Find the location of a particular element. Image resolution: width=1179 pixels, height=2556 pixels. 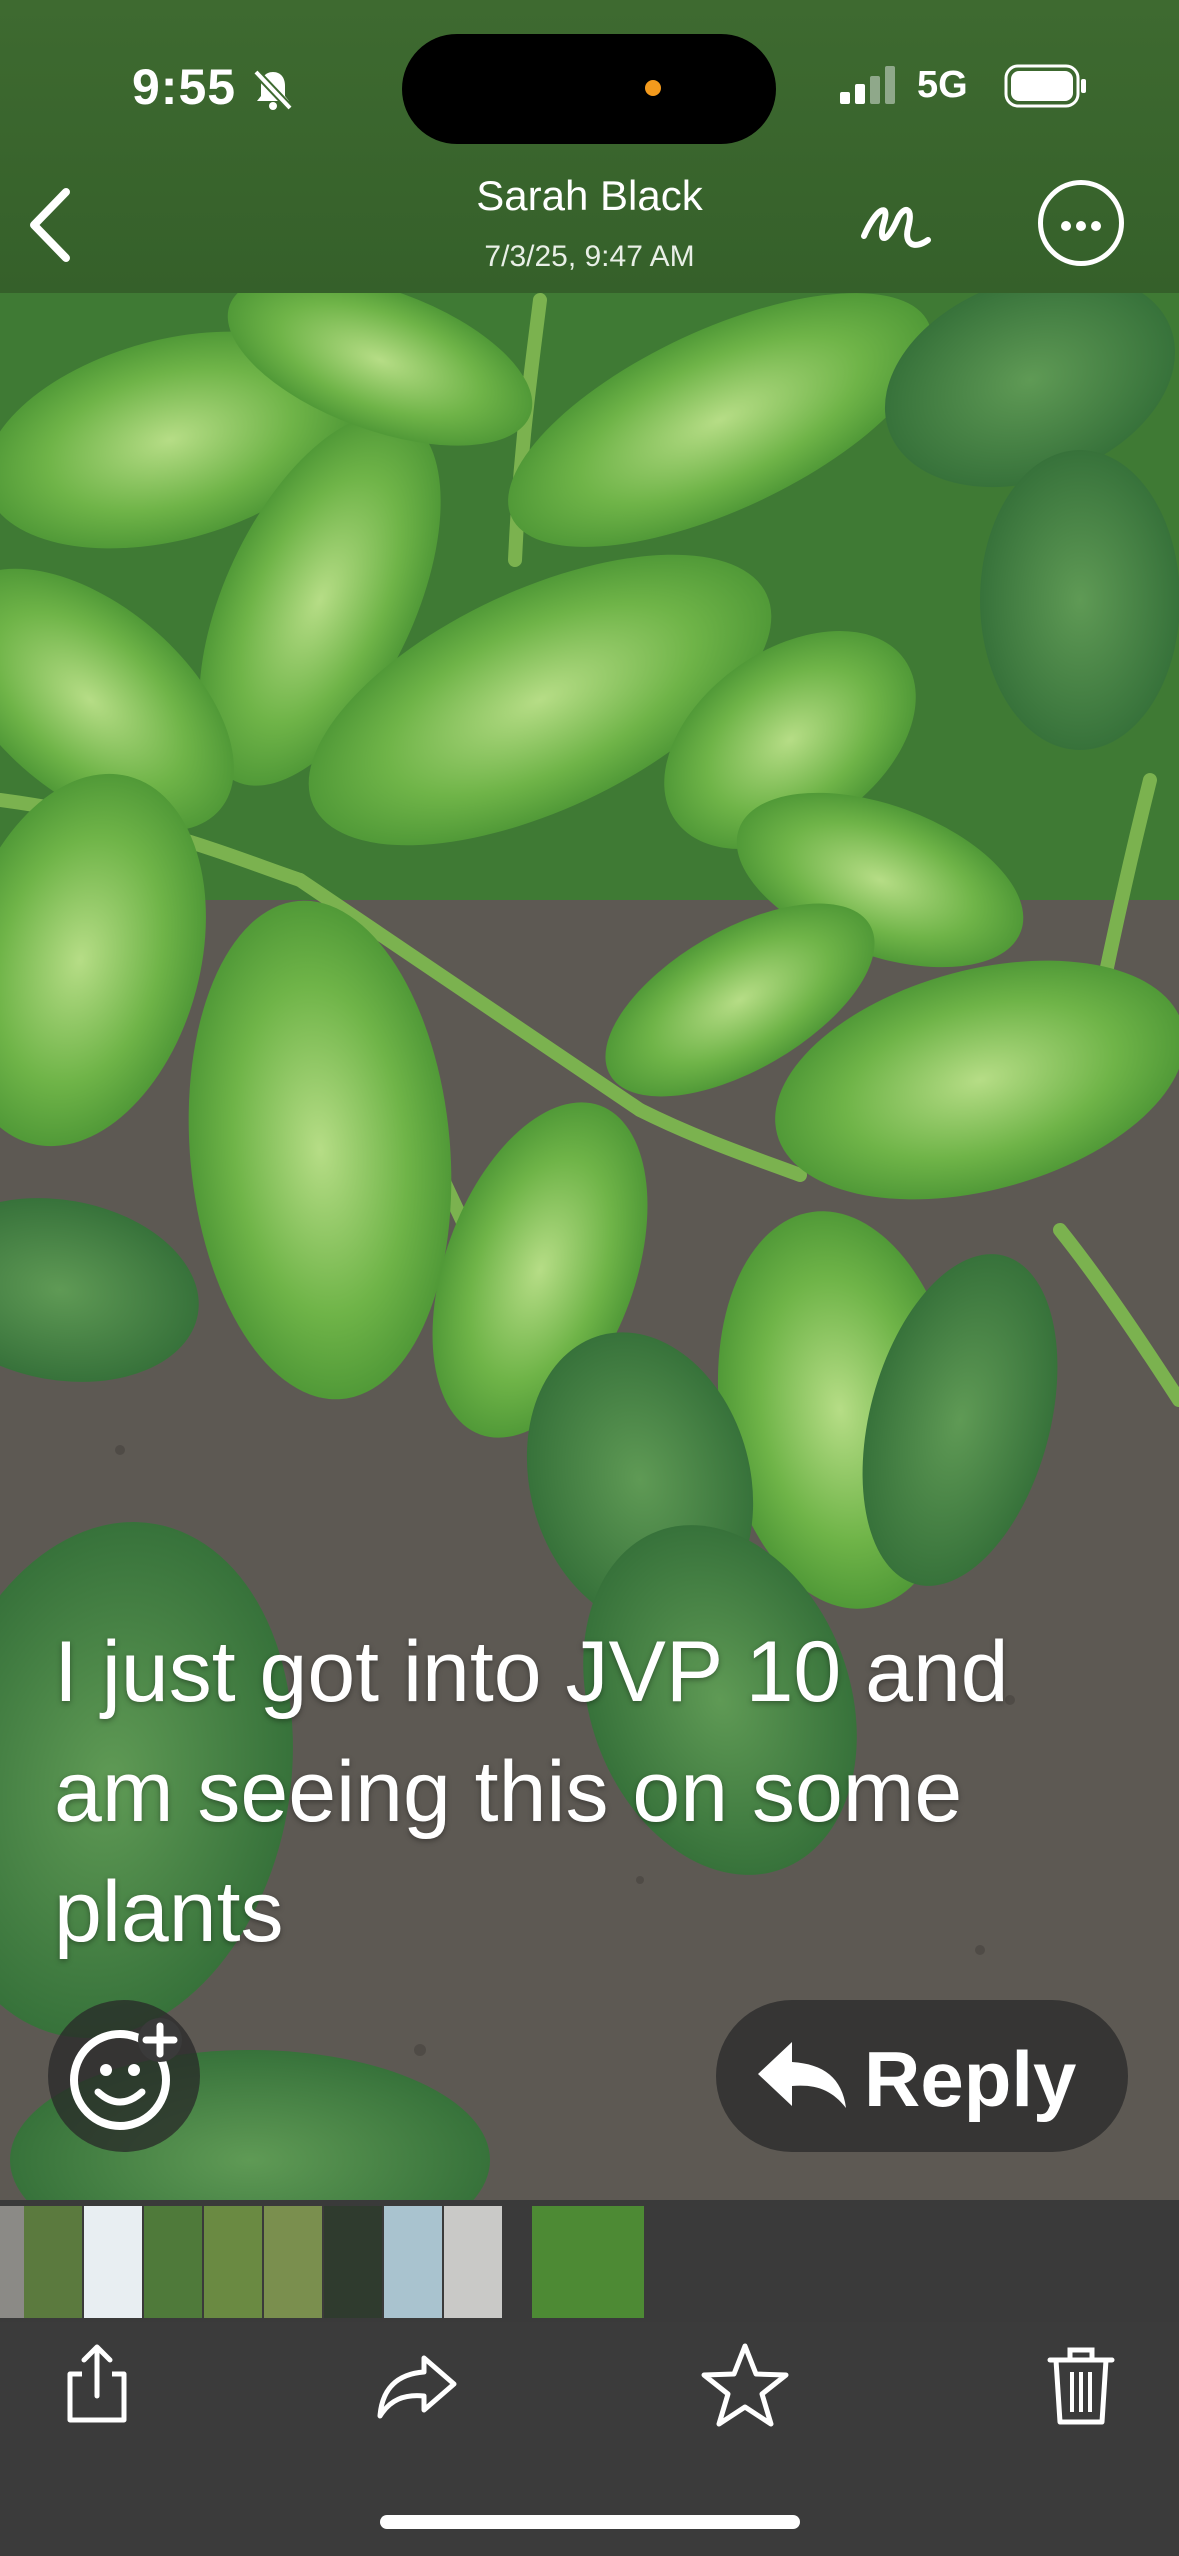

reply-label: Reply is located at coordinates (970, 2079).